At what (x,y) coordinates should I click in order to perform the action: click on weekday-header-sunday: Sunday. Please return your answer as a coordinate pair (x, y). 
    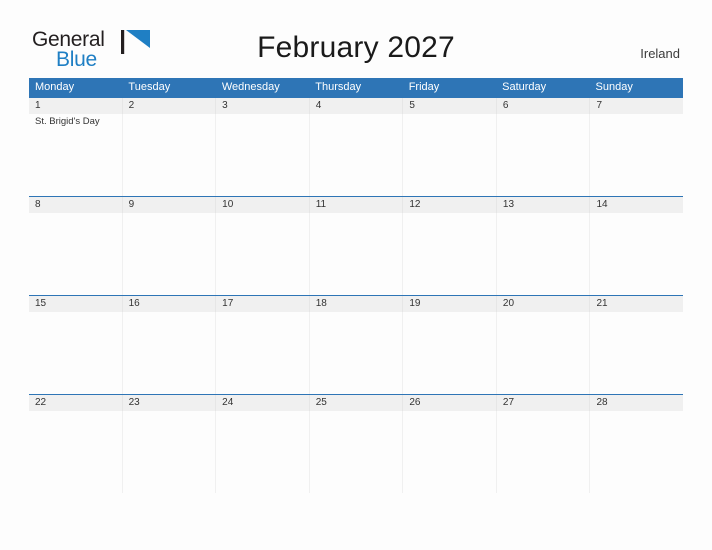
    Looking at the image, I should click on (614, 87).